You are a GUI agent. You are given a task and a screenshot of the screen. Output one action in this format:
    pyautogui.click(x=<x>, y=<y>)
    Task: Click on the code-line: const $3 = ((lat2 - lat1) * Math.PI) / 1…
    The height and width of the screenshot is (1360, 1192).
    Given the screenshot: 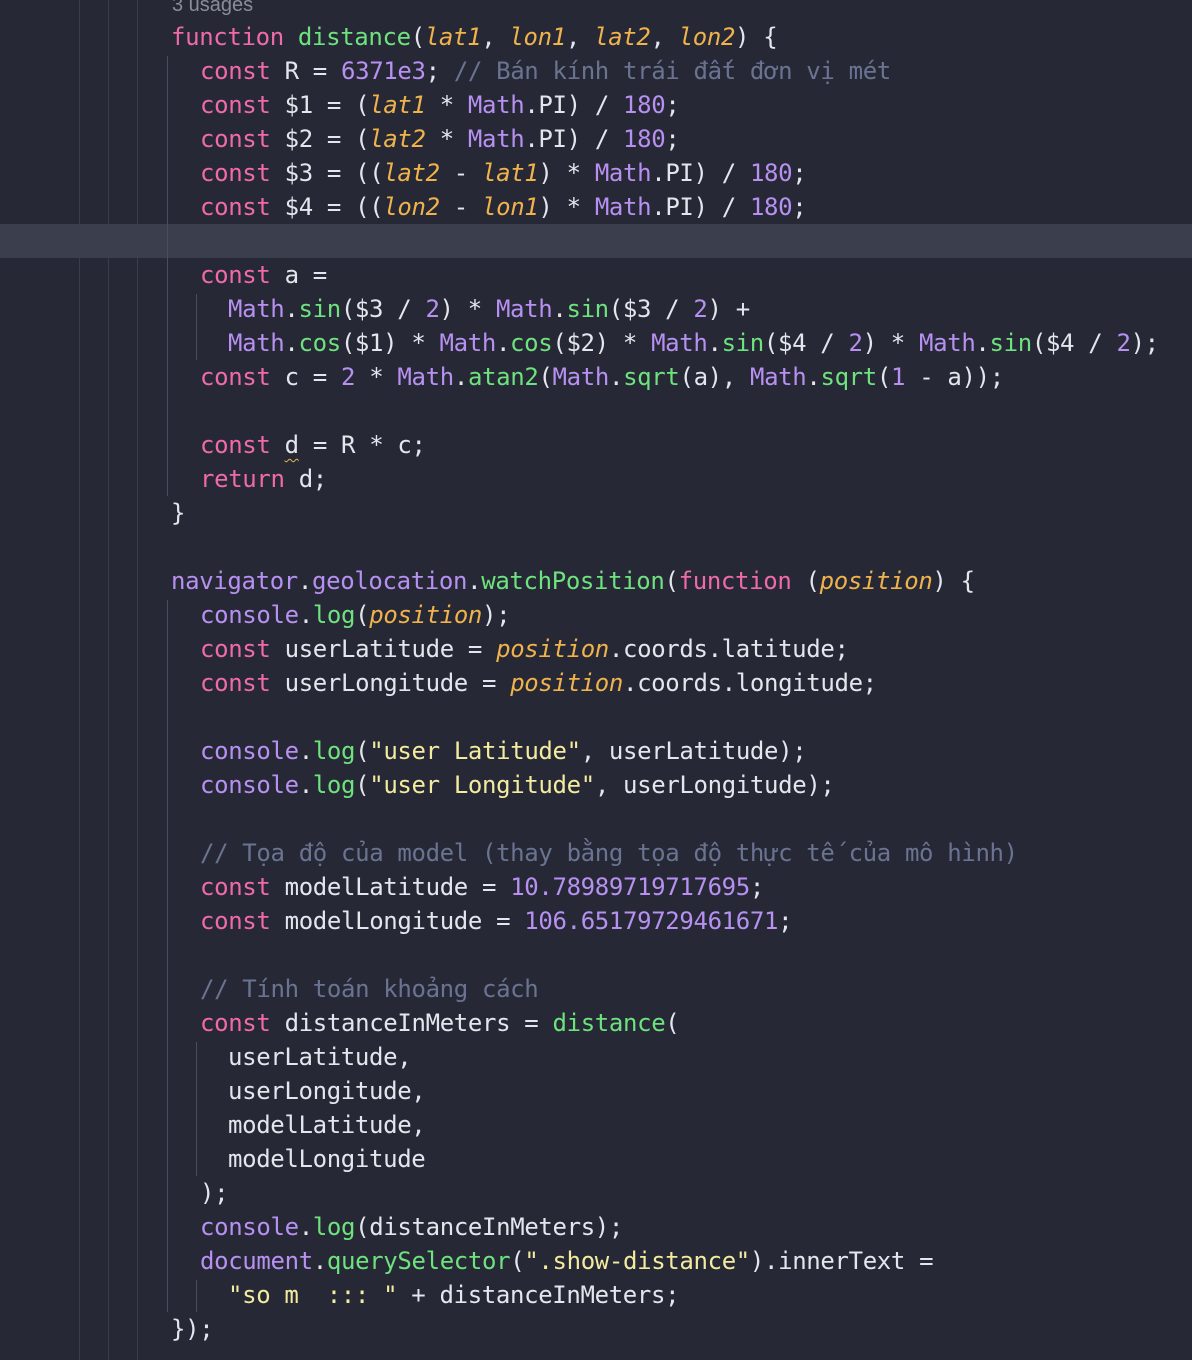 What is the action you would take?
    pyautogui.click(x=503, y=173)
    